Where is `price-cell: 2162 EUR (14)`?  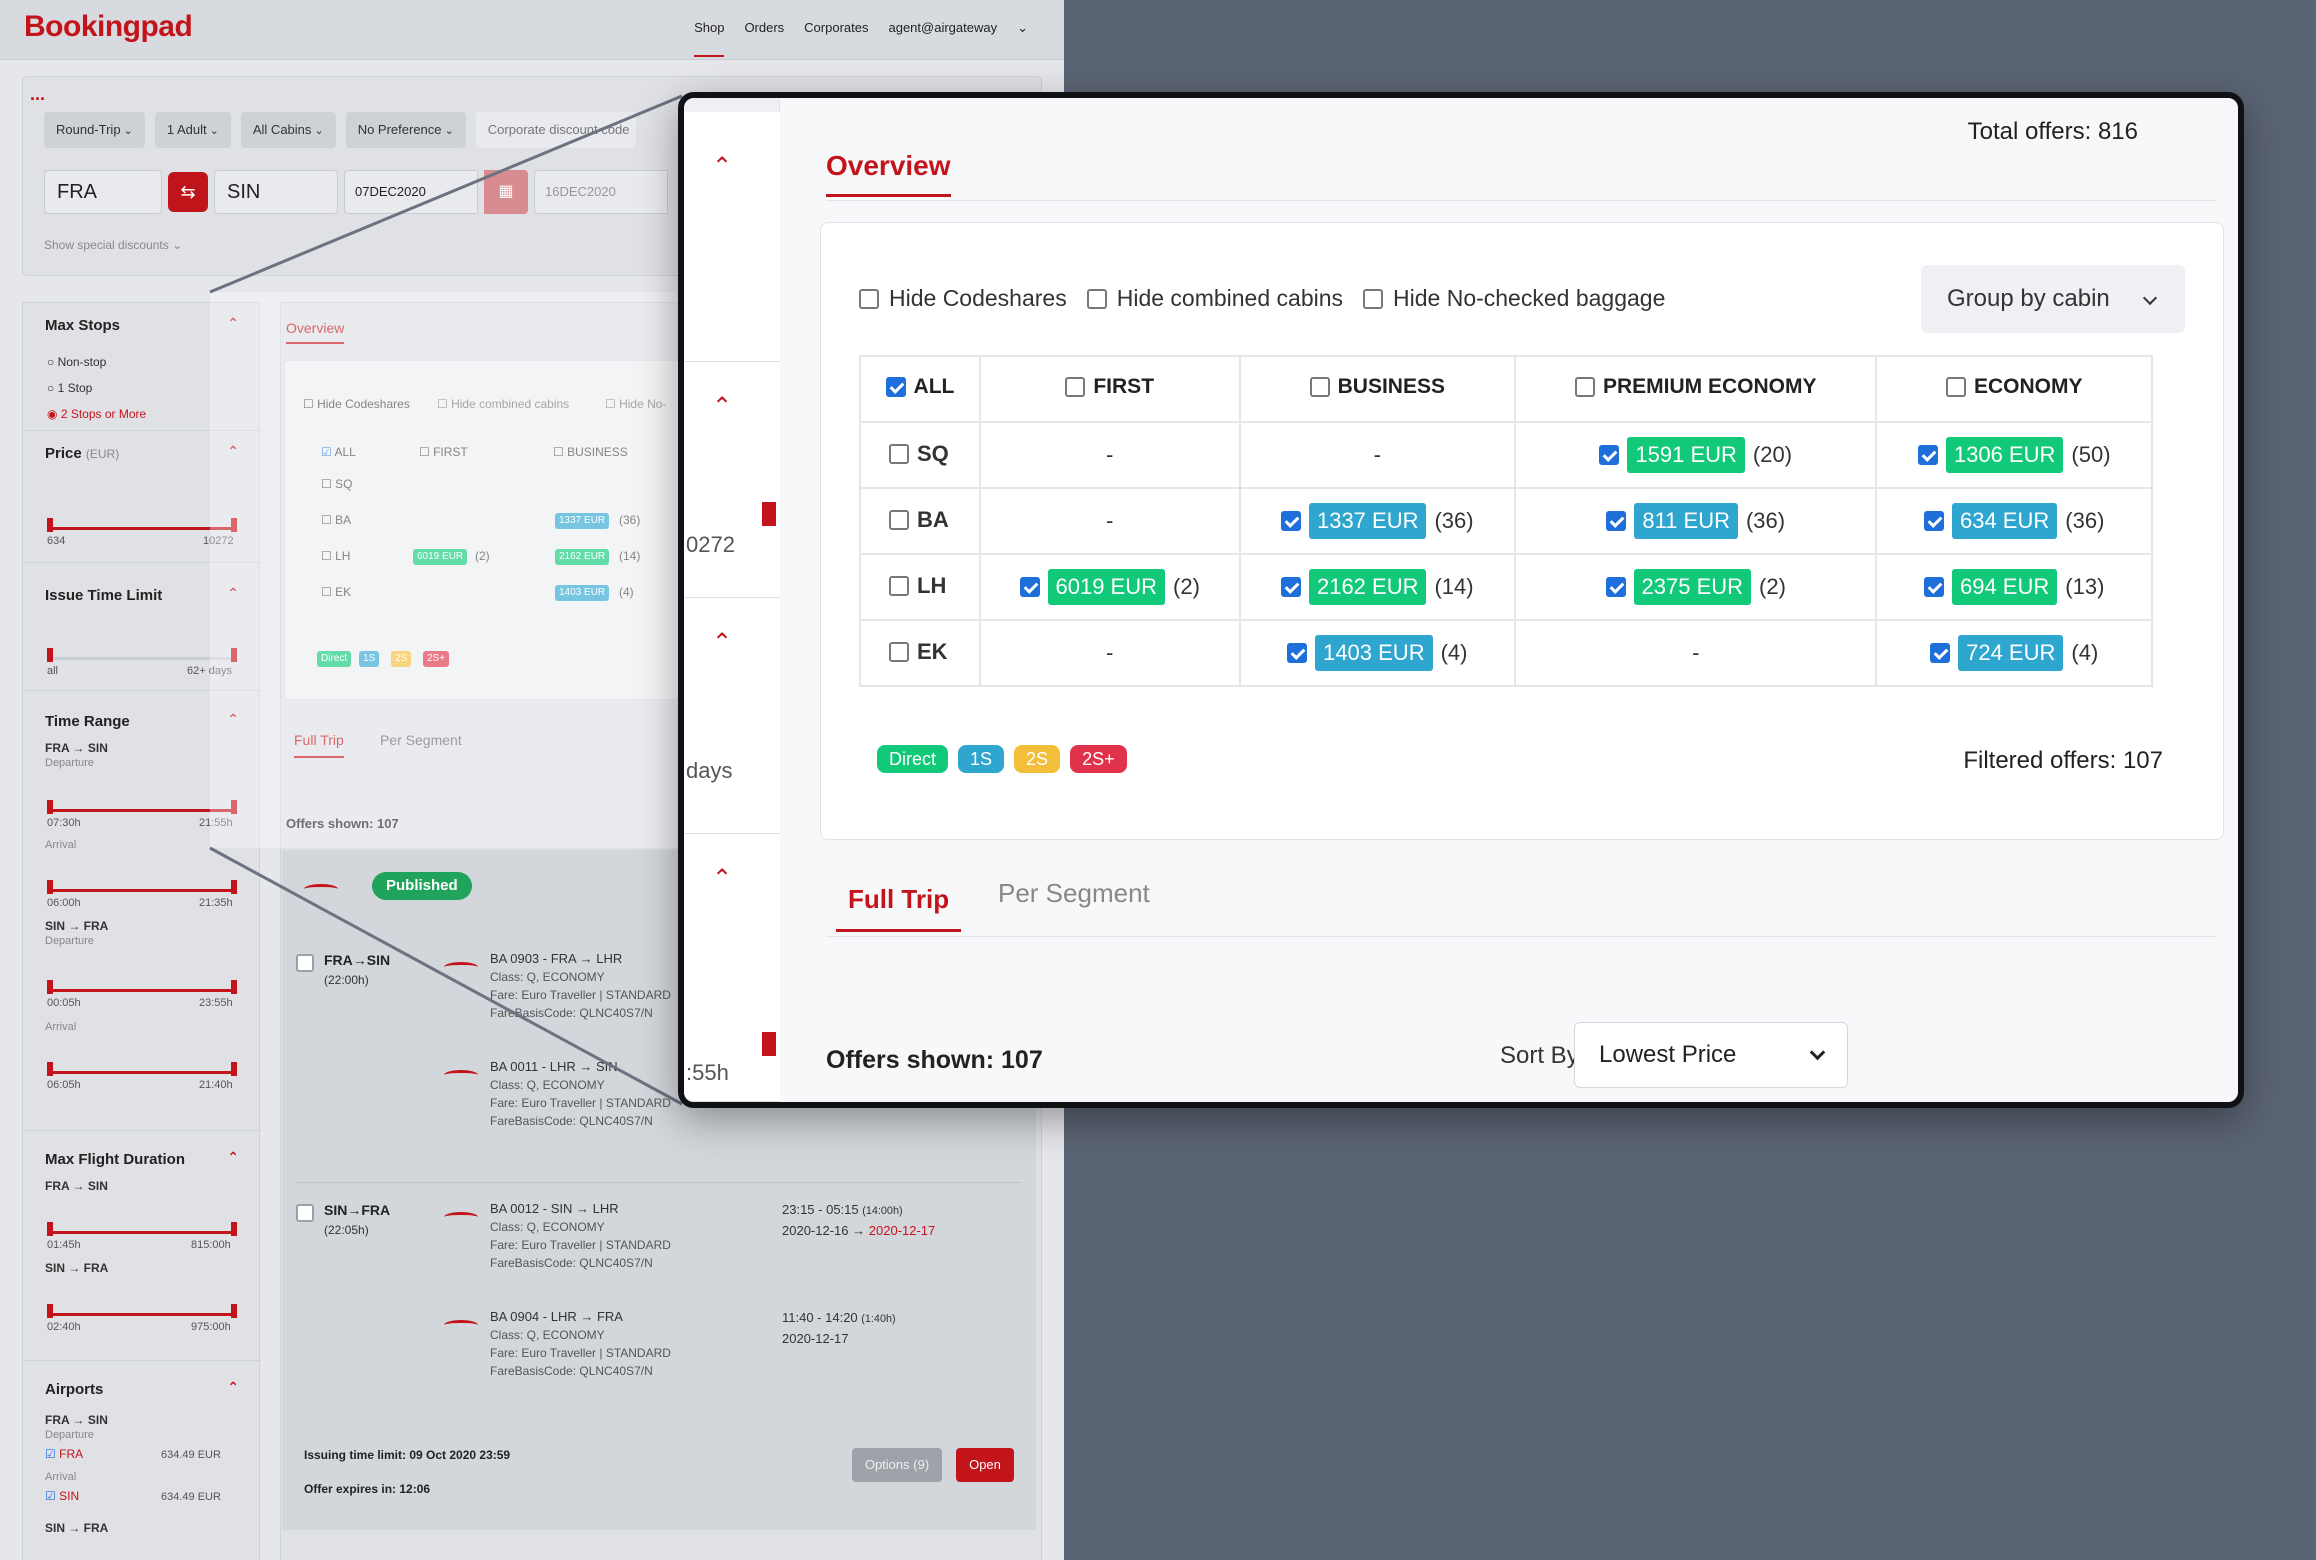
price-cell: 2162 EUR (14) is located at coordinates (1377, 587).